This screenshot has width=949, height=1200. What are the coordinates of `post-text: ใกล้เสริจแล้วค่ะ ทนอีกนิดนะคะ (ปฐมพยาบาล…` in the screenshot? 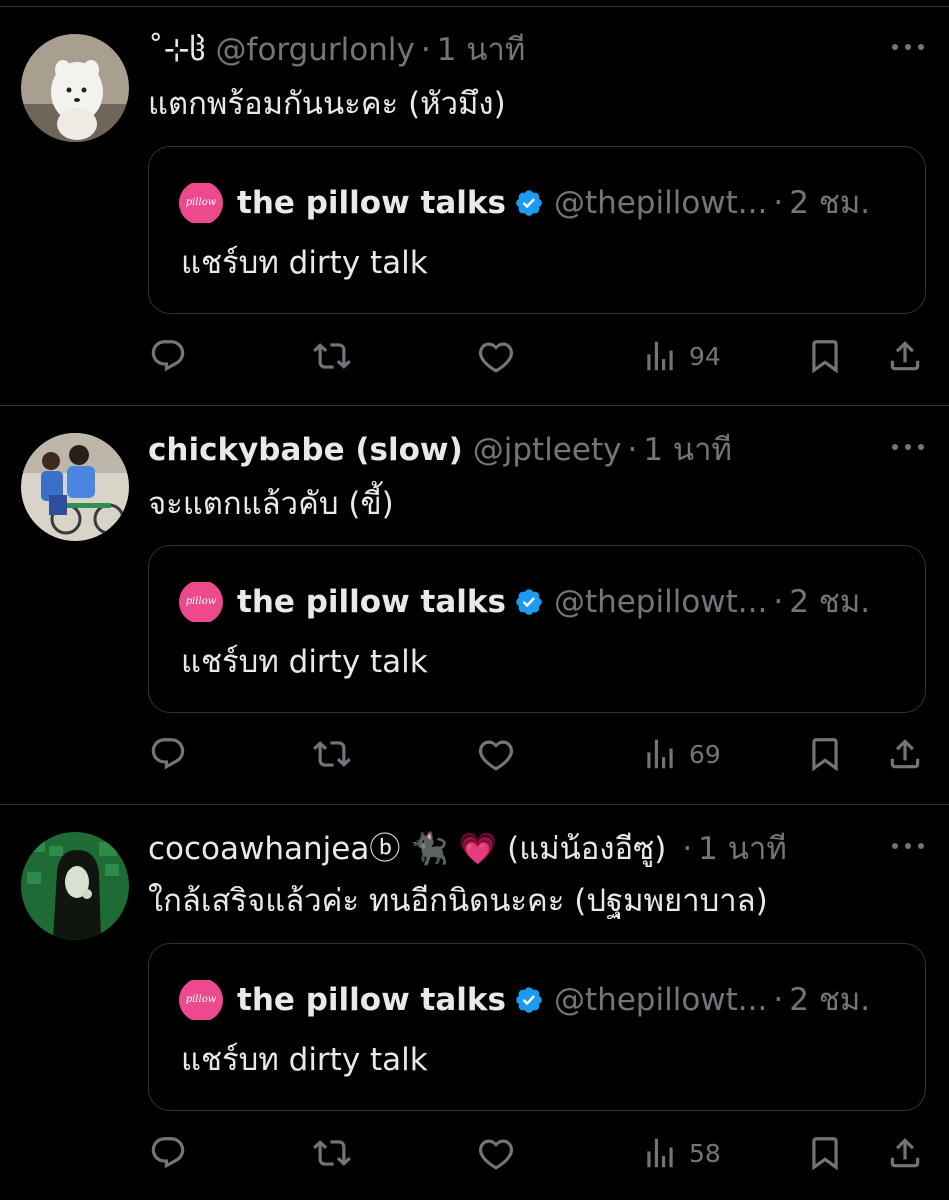 It's located at (458, 901).